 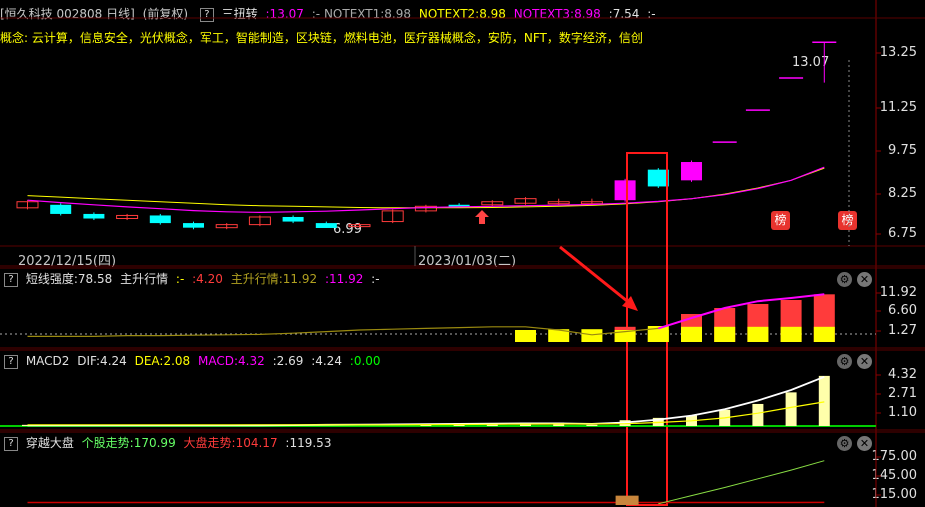 What do you see at coordinates (426, 401) in the screenshot?
I see `macd-dif-line` at bounding box center [426, 401].